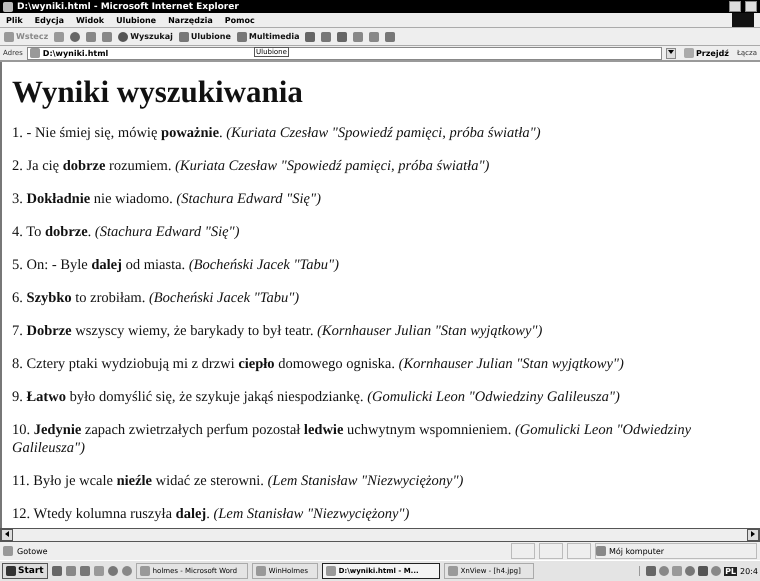 This screenshot has height=581, width=760. Describe the element at coordinates (318, 364) in the screenshot. I see `result-line: 8. Cztery ptaki wydziobują mi z drzwi ciepło domowego ogniska. (Kornhauser Julian "Stan wyjątkowy")` at that location.